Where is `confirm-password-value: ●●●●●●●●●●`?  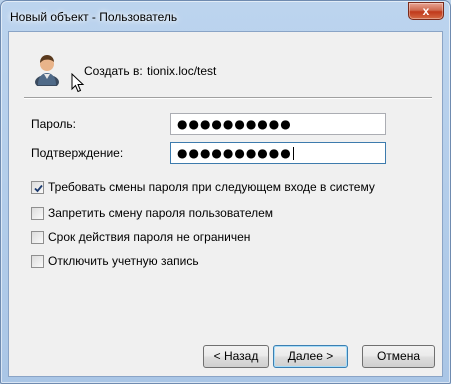
confirm-password-value: ●●●●●●●●●● is located at coordinates (234, 153).